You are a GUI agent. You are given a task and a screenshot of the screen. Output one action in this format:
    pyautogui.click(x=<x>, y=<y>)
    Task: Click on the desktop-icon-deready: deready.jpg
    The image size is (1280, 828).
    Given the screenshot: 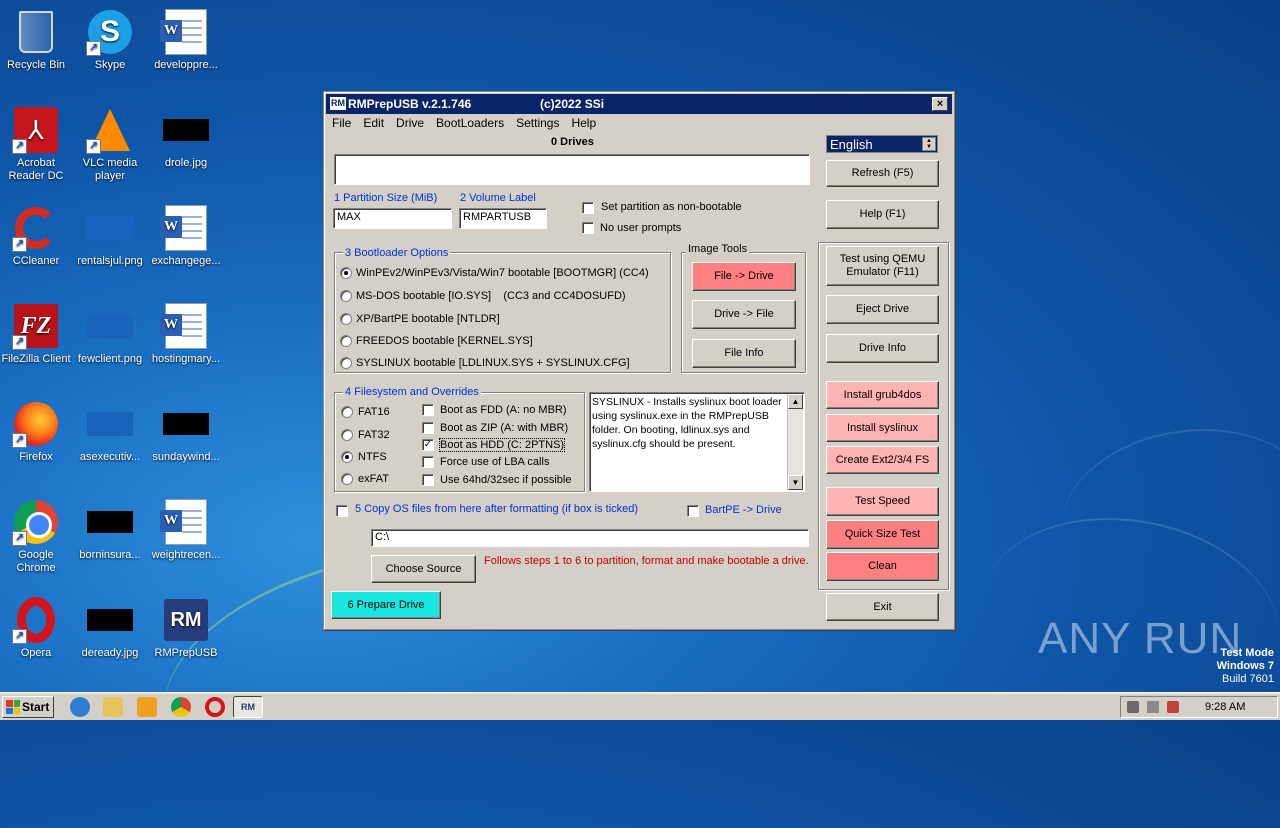 What is the action you would take?
    pyautogui.click(x=110, y=628)
    